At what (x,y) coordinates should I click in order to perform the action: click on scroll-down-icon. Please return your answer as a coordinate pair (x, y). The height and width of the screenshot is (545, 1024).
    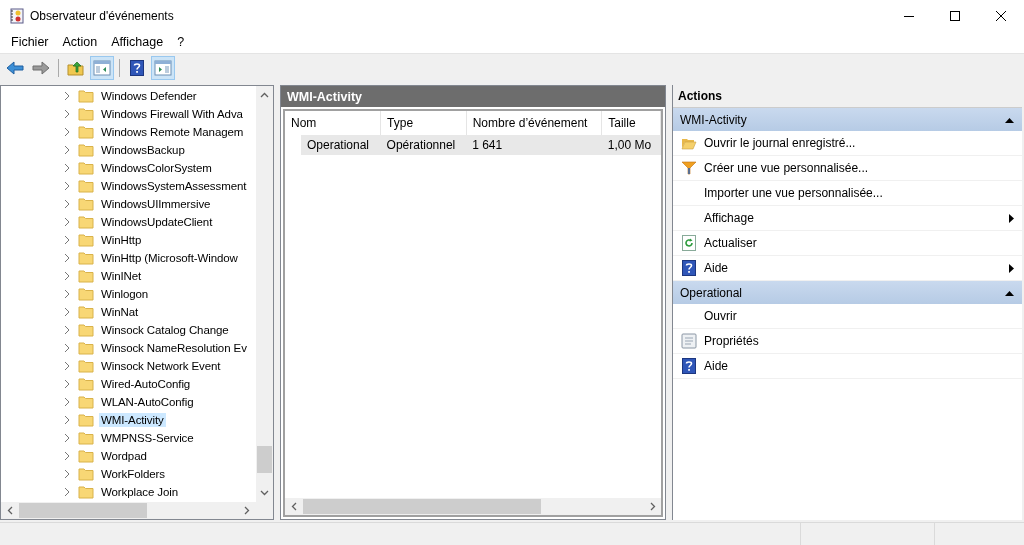
    Looking at the image, I should click on (264, 493).